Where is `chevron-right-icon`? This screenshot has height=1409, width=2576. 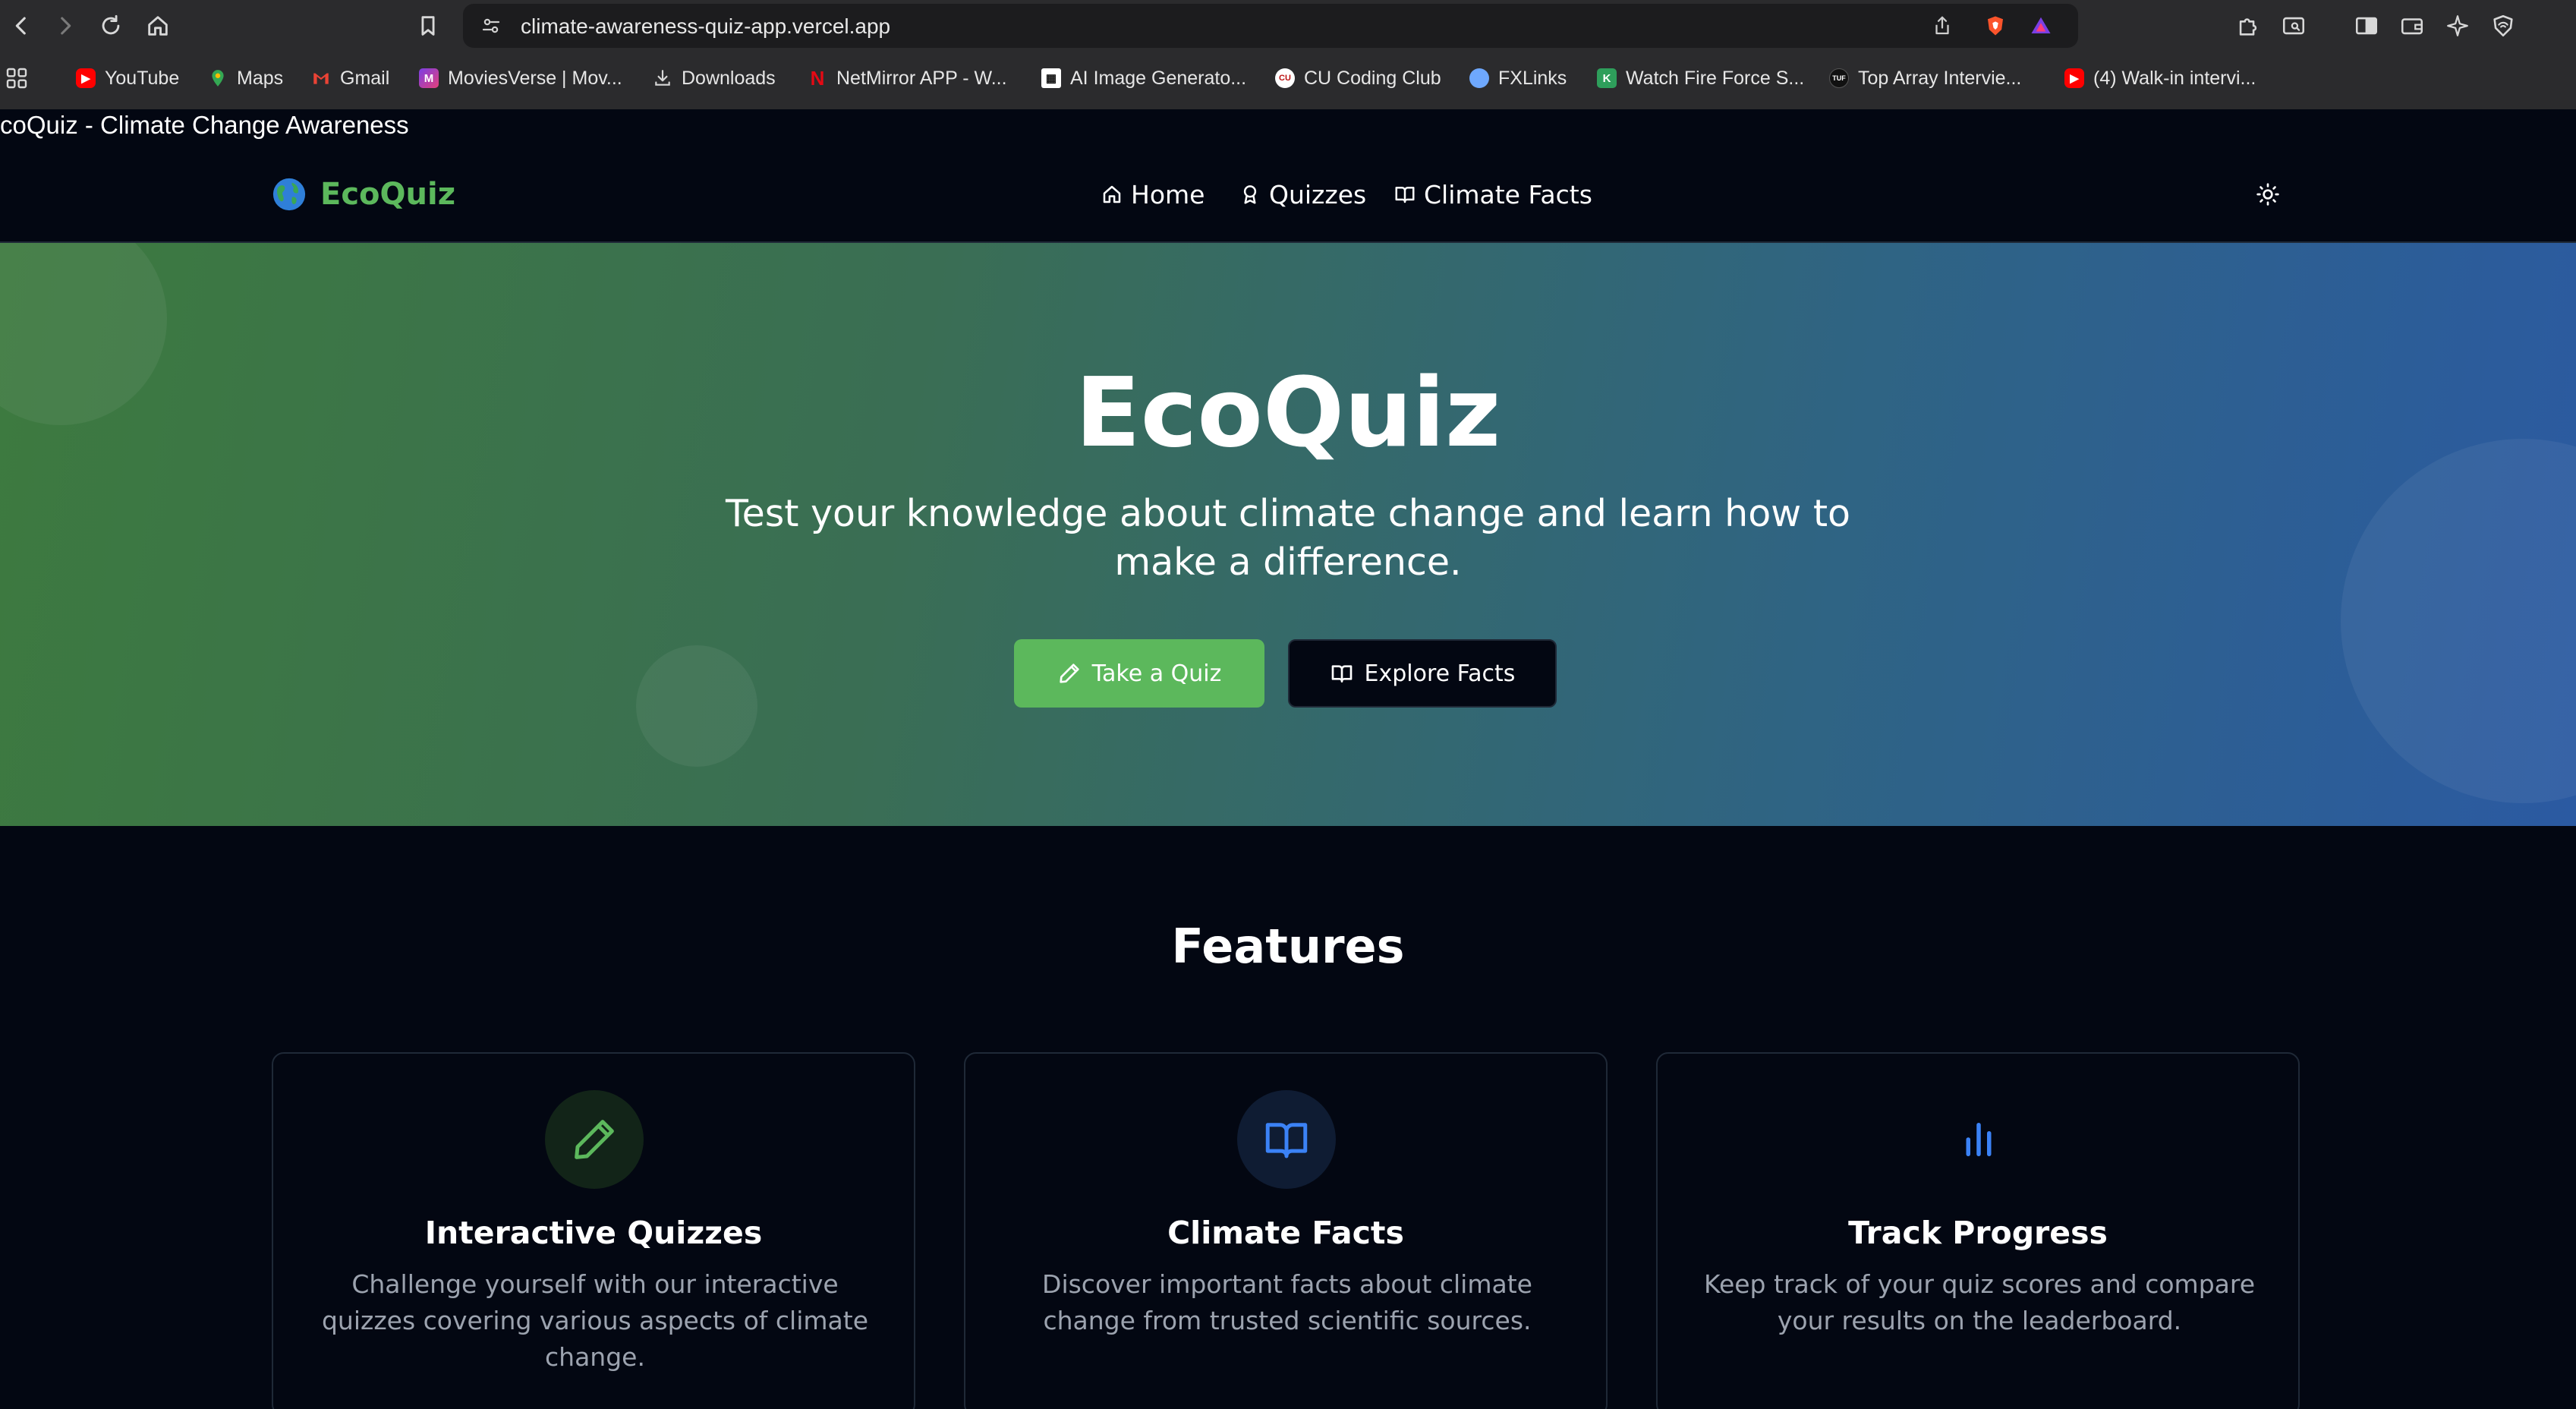
chevron-right-icon is located at coordinates (66, 26).